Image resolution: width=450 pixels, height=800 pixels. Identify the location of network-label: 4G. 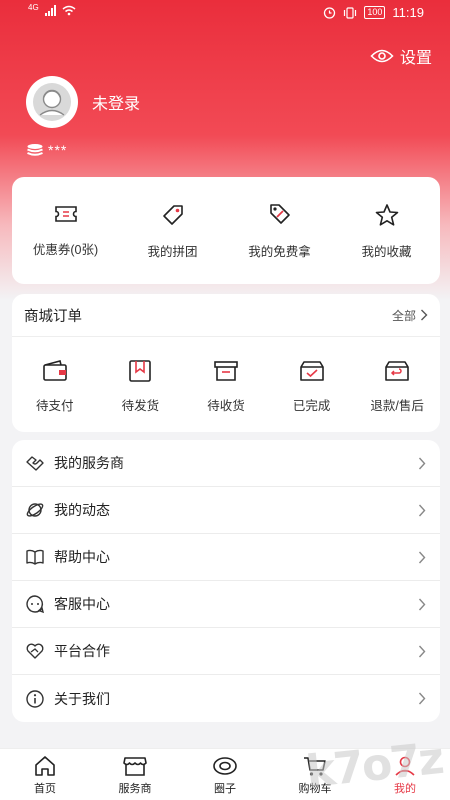
(33, 7).